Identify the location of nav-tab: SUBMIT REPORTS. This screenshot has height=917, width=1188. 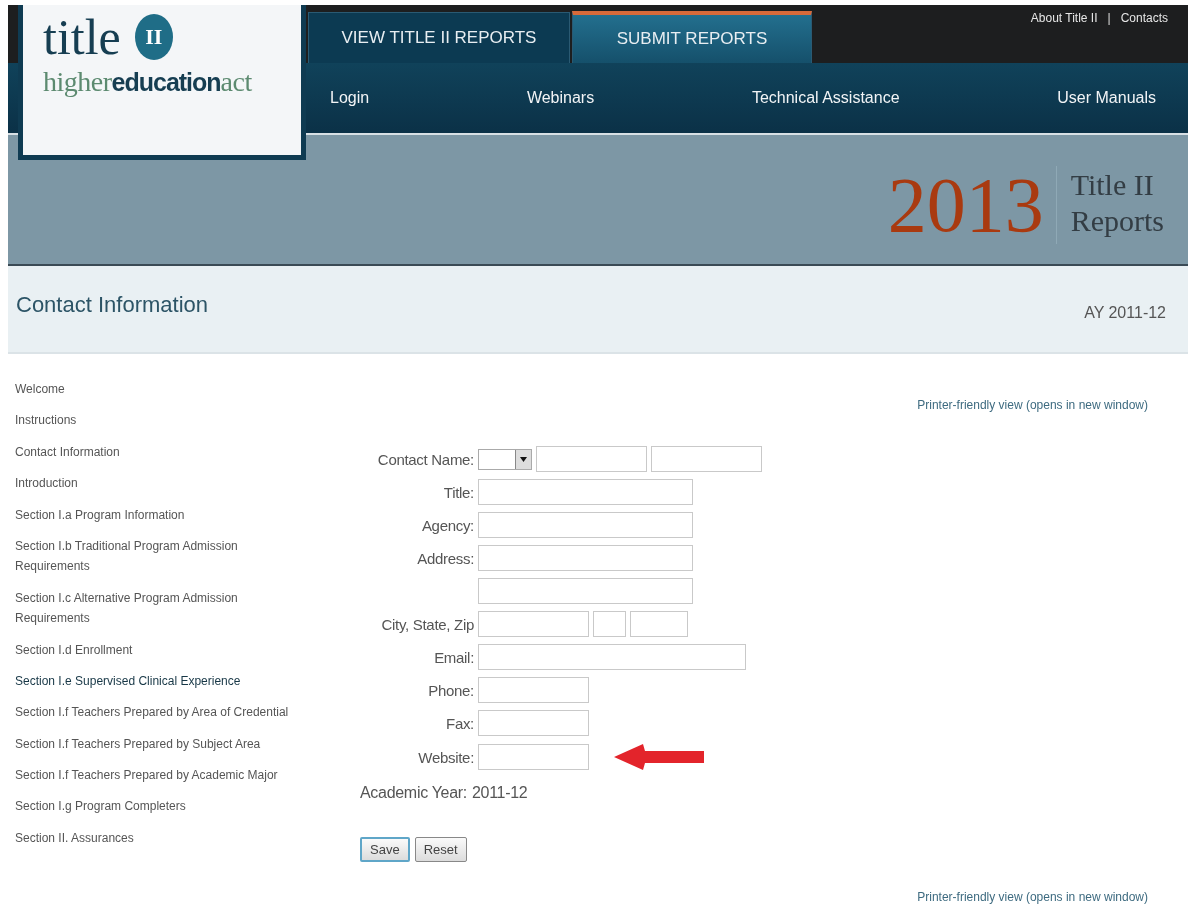
(692, 37).